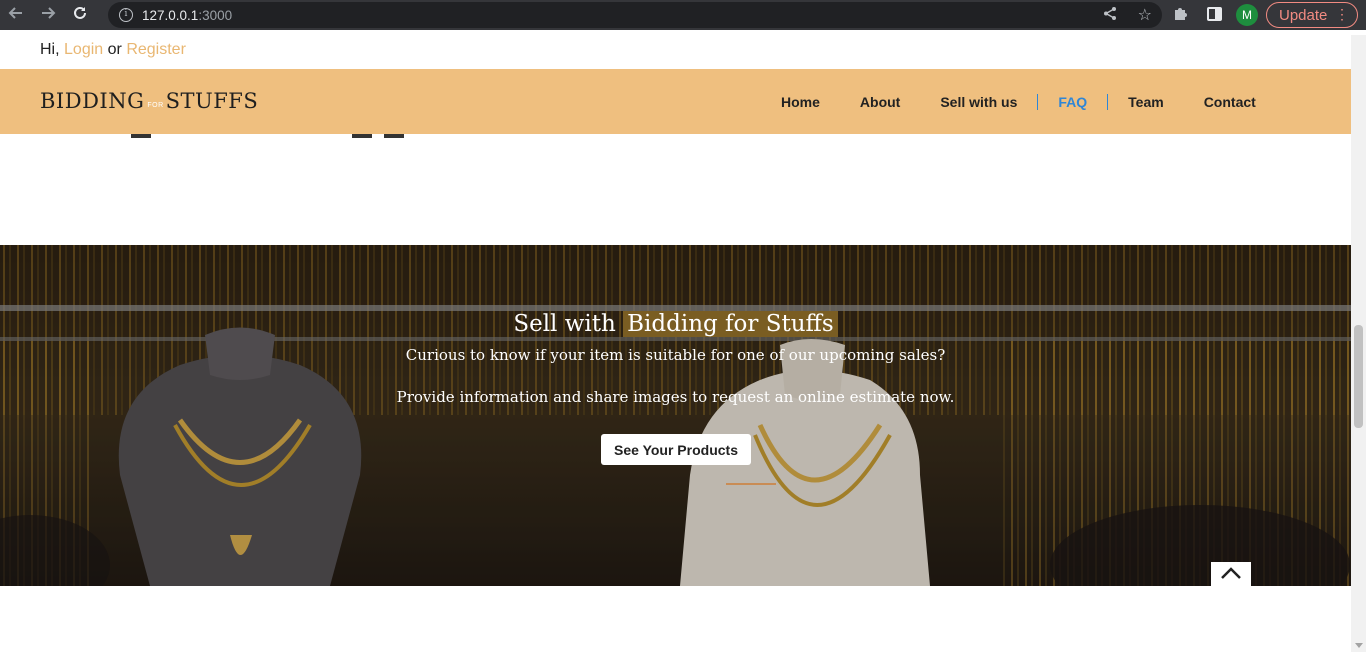 This screenshot has height=652, width=1366. Describe the element at coordinates (676, 449) in the screenshot. I see `see-your-products-button: See Your Products` at that location.